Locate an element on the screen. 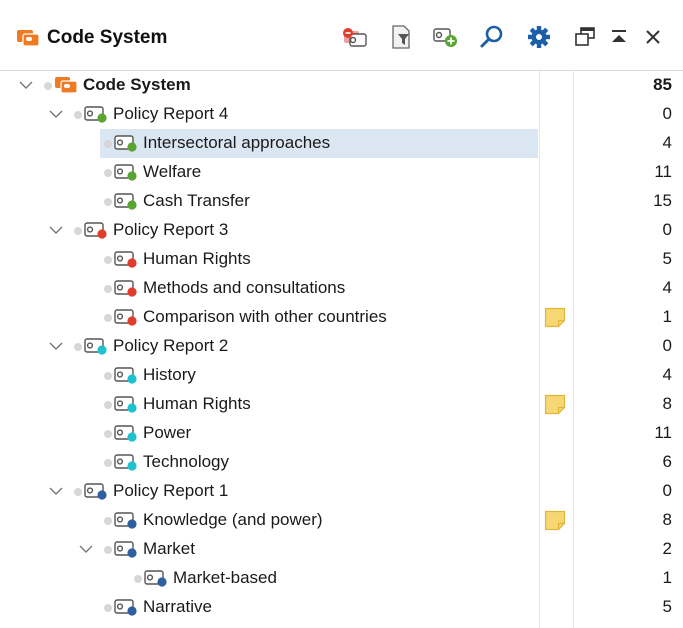  tree-row: Power 11 is located at coordinates (341, 433).